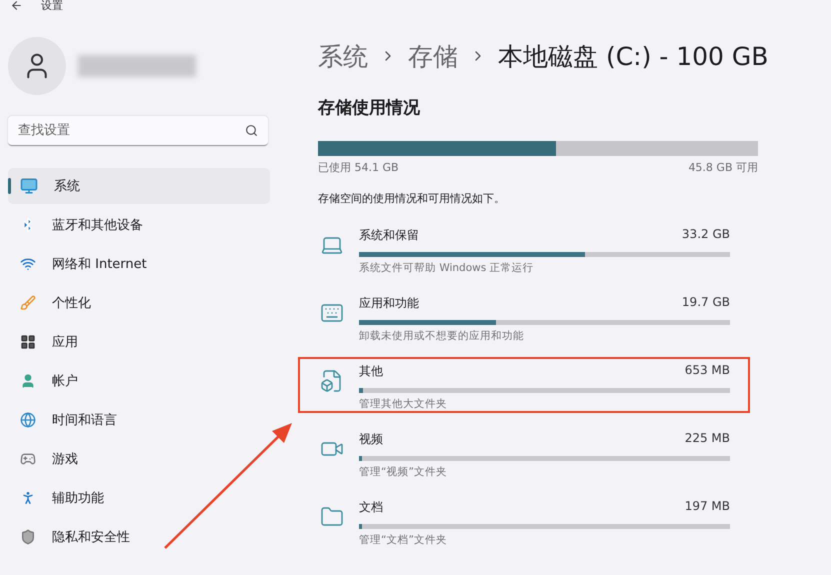 The width and height of the screenshot is (831, 575). What do you see at coordinates (389, 235) in the screenshot?
I see `category-name: 系统和保留` at bounding box center [389, 235].